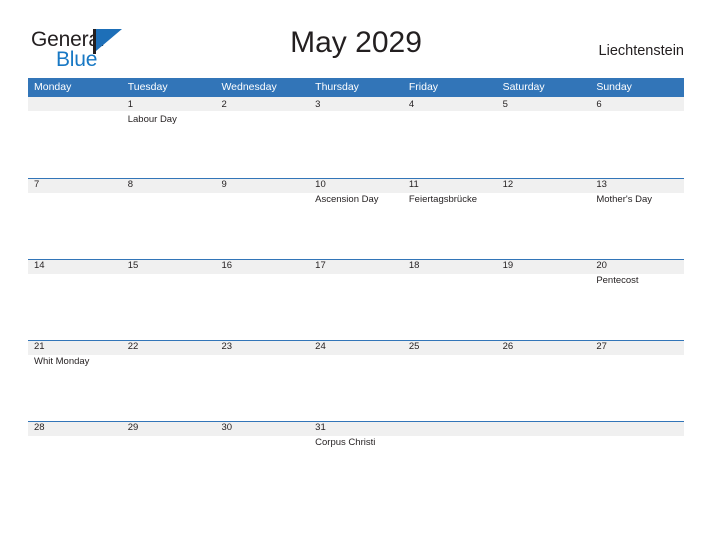 Image resolution: width=712 pixels, height=550 pixels. Describe the element at coordinates (75, 299) in the screenshot. I see `day-cell: 14` at that location.